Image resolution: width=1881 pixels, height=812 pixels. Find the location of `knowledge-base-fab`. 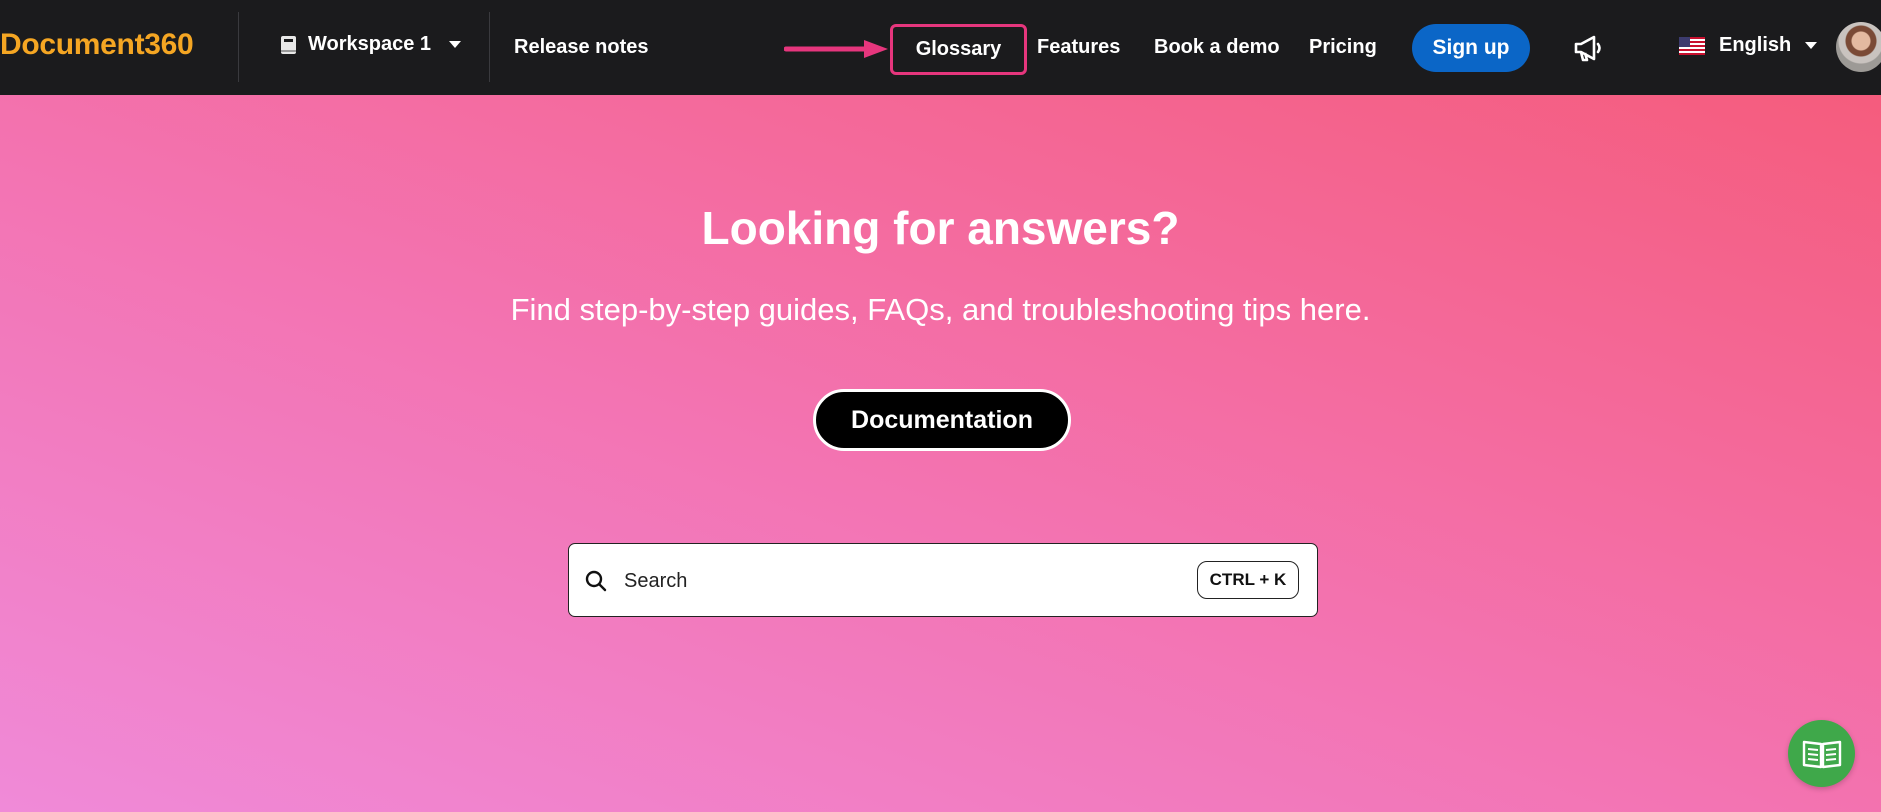

knowledge-base-fab is located at coordinates (1821, 753).